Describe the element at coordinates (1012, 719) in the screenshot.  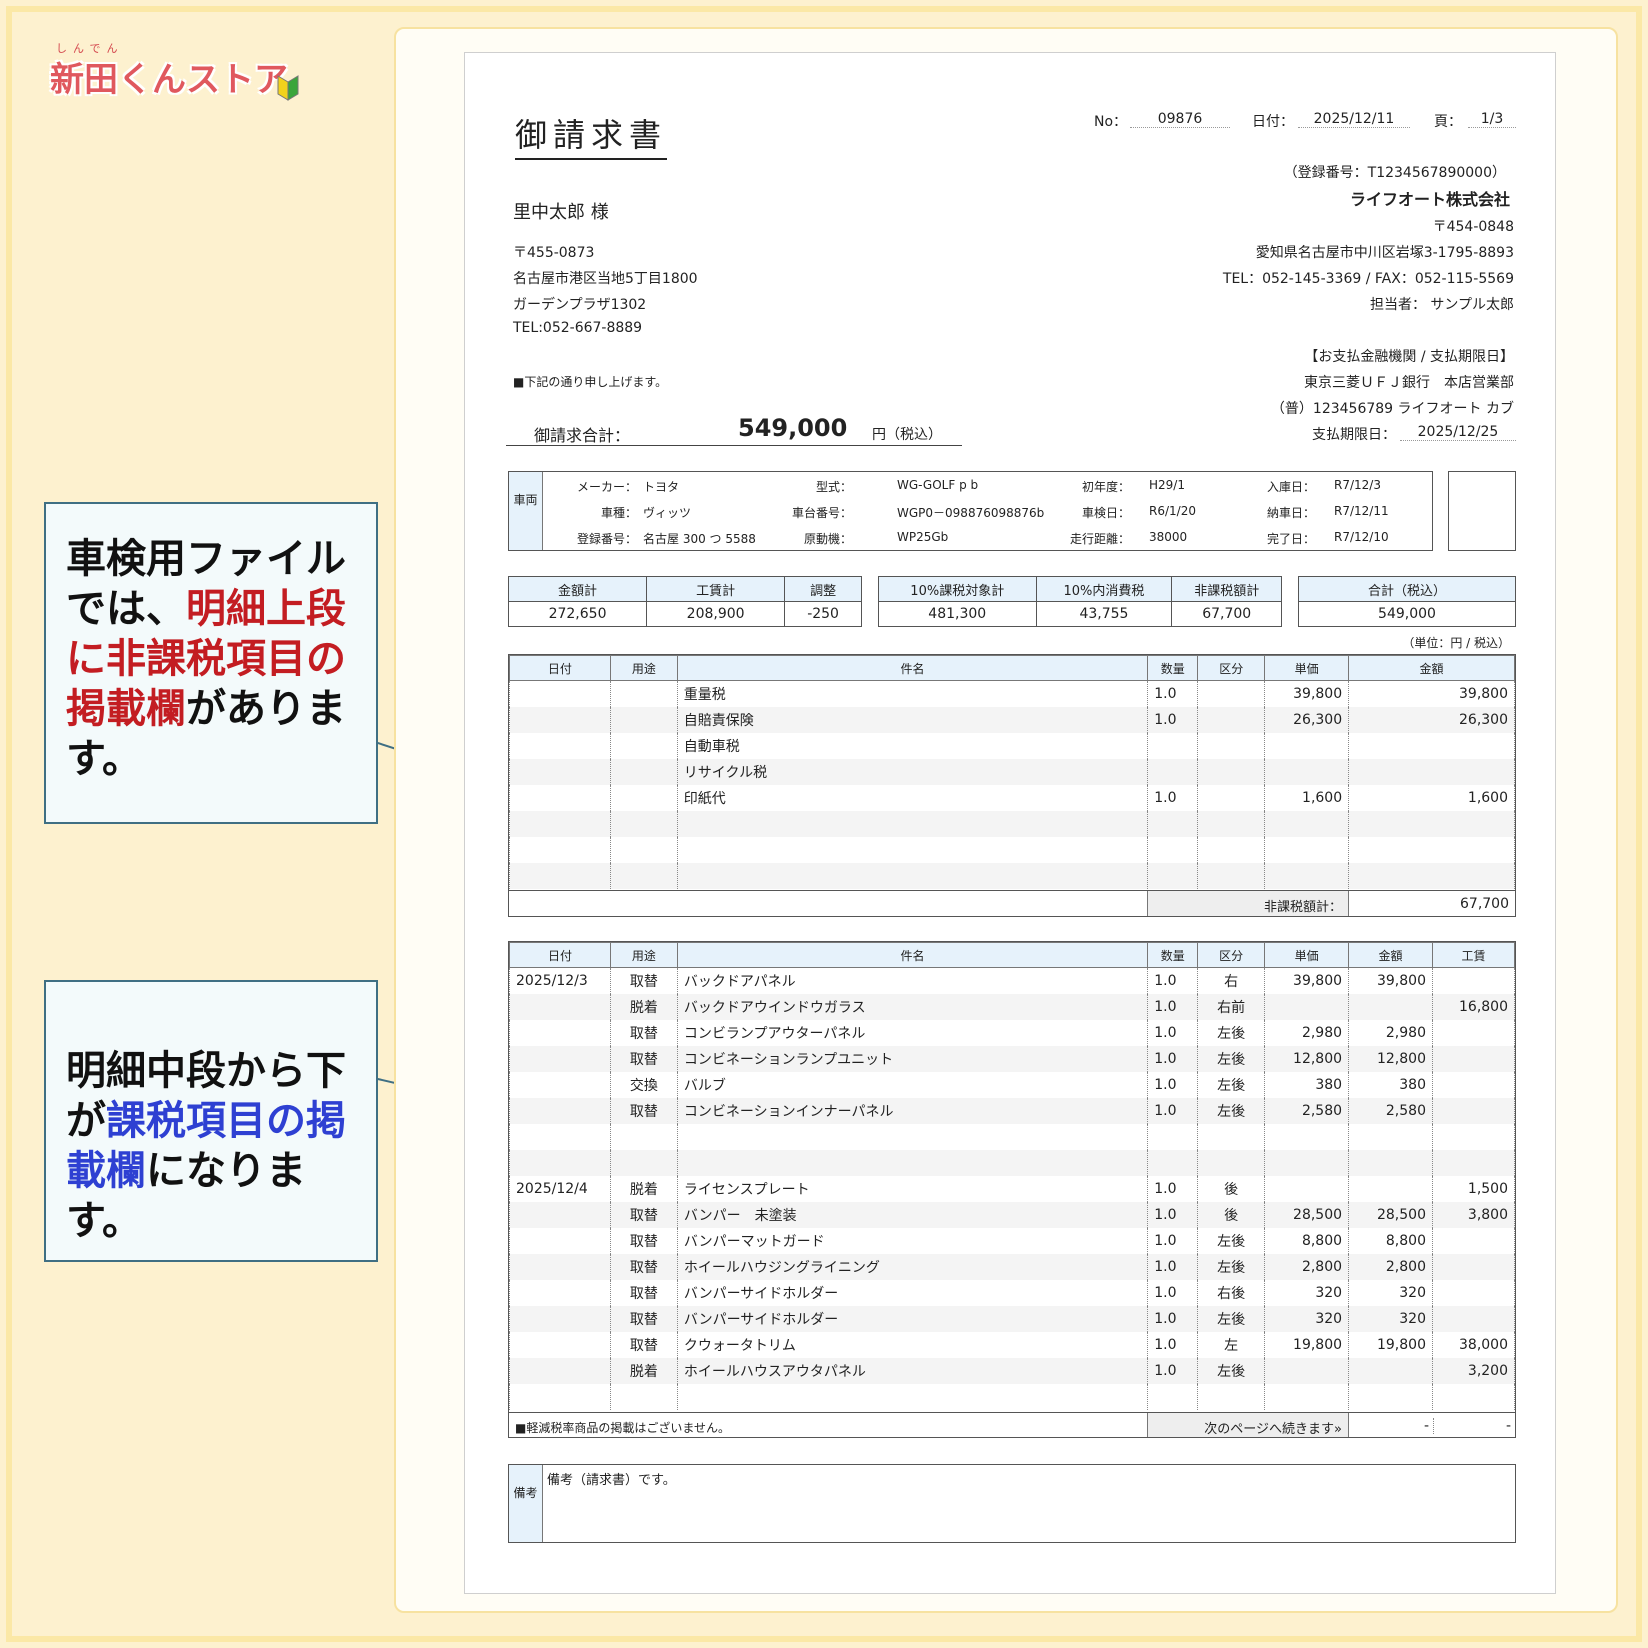
I see `nontax-row: 自賠責保険 1.0 26,300 26,300` at that location.